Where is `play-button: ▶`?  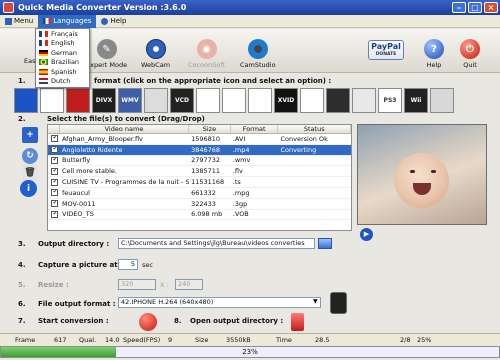 play-button: ▶ is located at coordinates (366, 234).